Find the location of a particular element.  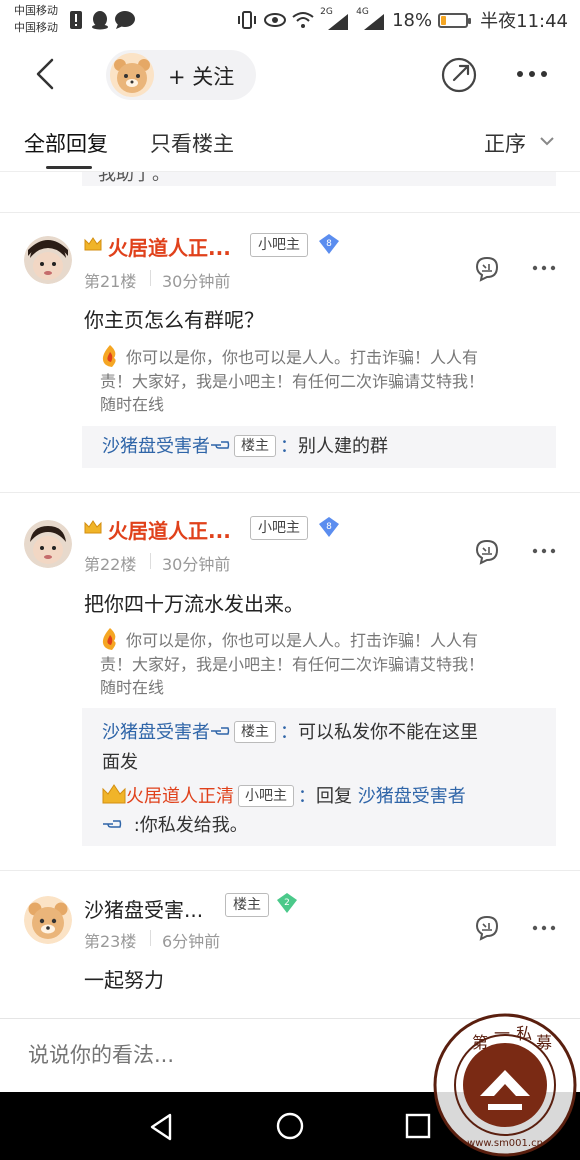

sub-reply-text: 别人建的群 is located at coordinates (343, 446).